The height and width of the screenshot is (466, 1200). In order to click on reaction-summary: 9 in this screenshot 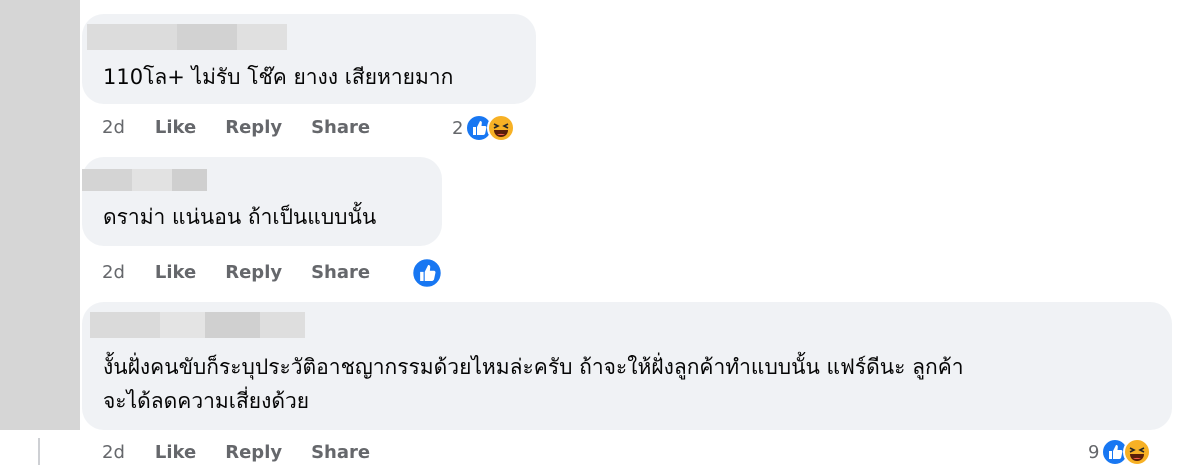, I will do `click(1120, 452)`.